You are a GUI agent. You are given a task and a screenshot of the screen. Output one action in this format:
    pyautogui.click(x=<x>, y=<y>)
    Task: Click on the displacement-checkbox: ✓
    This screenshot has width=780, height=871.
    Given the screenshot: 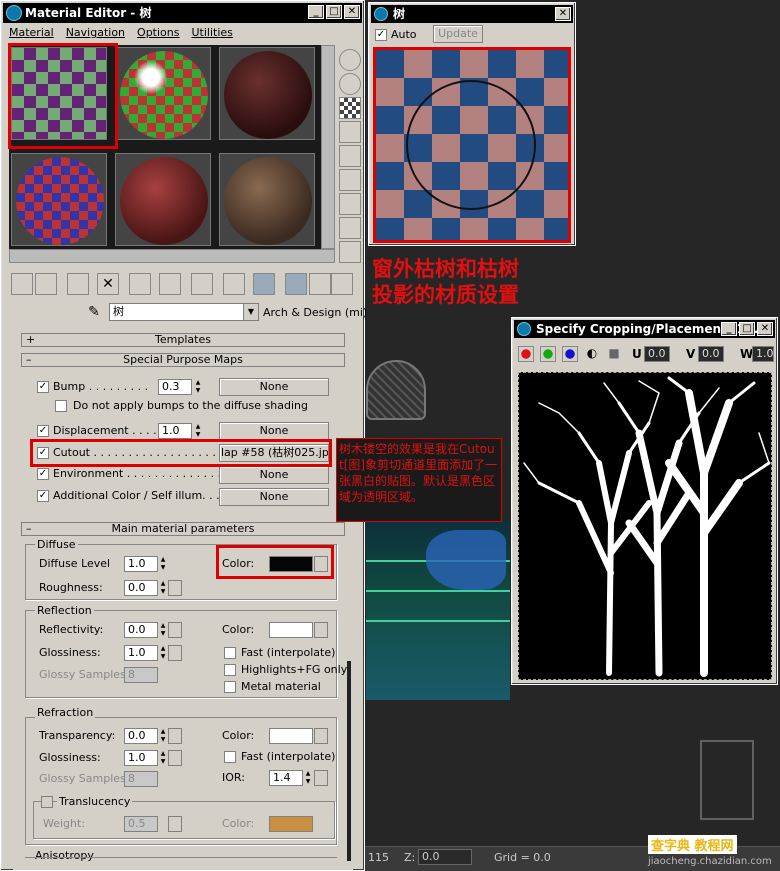 What is the action you would take?
    pyautogui.click(x=43, y=431)
    